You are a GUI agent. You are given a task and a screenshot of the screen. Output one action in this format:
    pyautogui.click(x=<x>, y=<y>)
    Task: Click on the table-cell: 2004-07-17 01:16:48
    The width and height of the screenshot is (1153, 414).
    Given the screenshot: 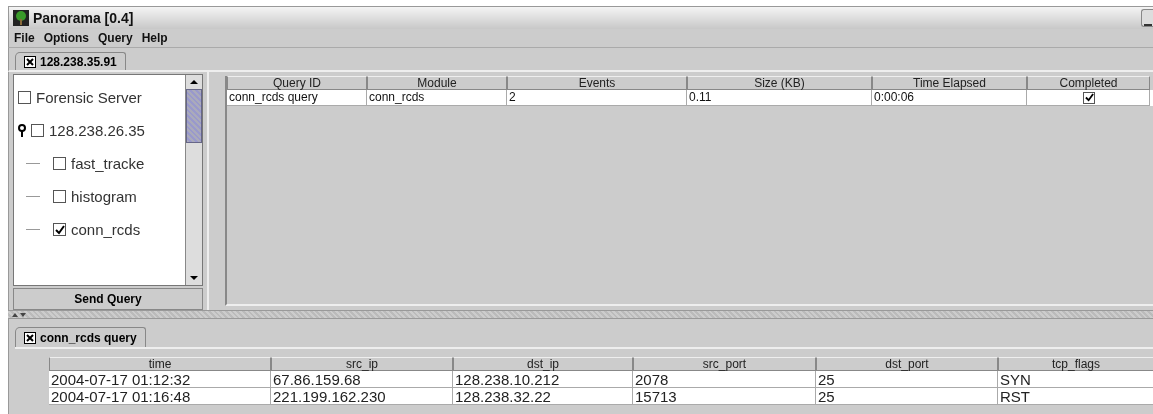 What is the action you would take?
    pyautogui.click(x=160, y=396)
    